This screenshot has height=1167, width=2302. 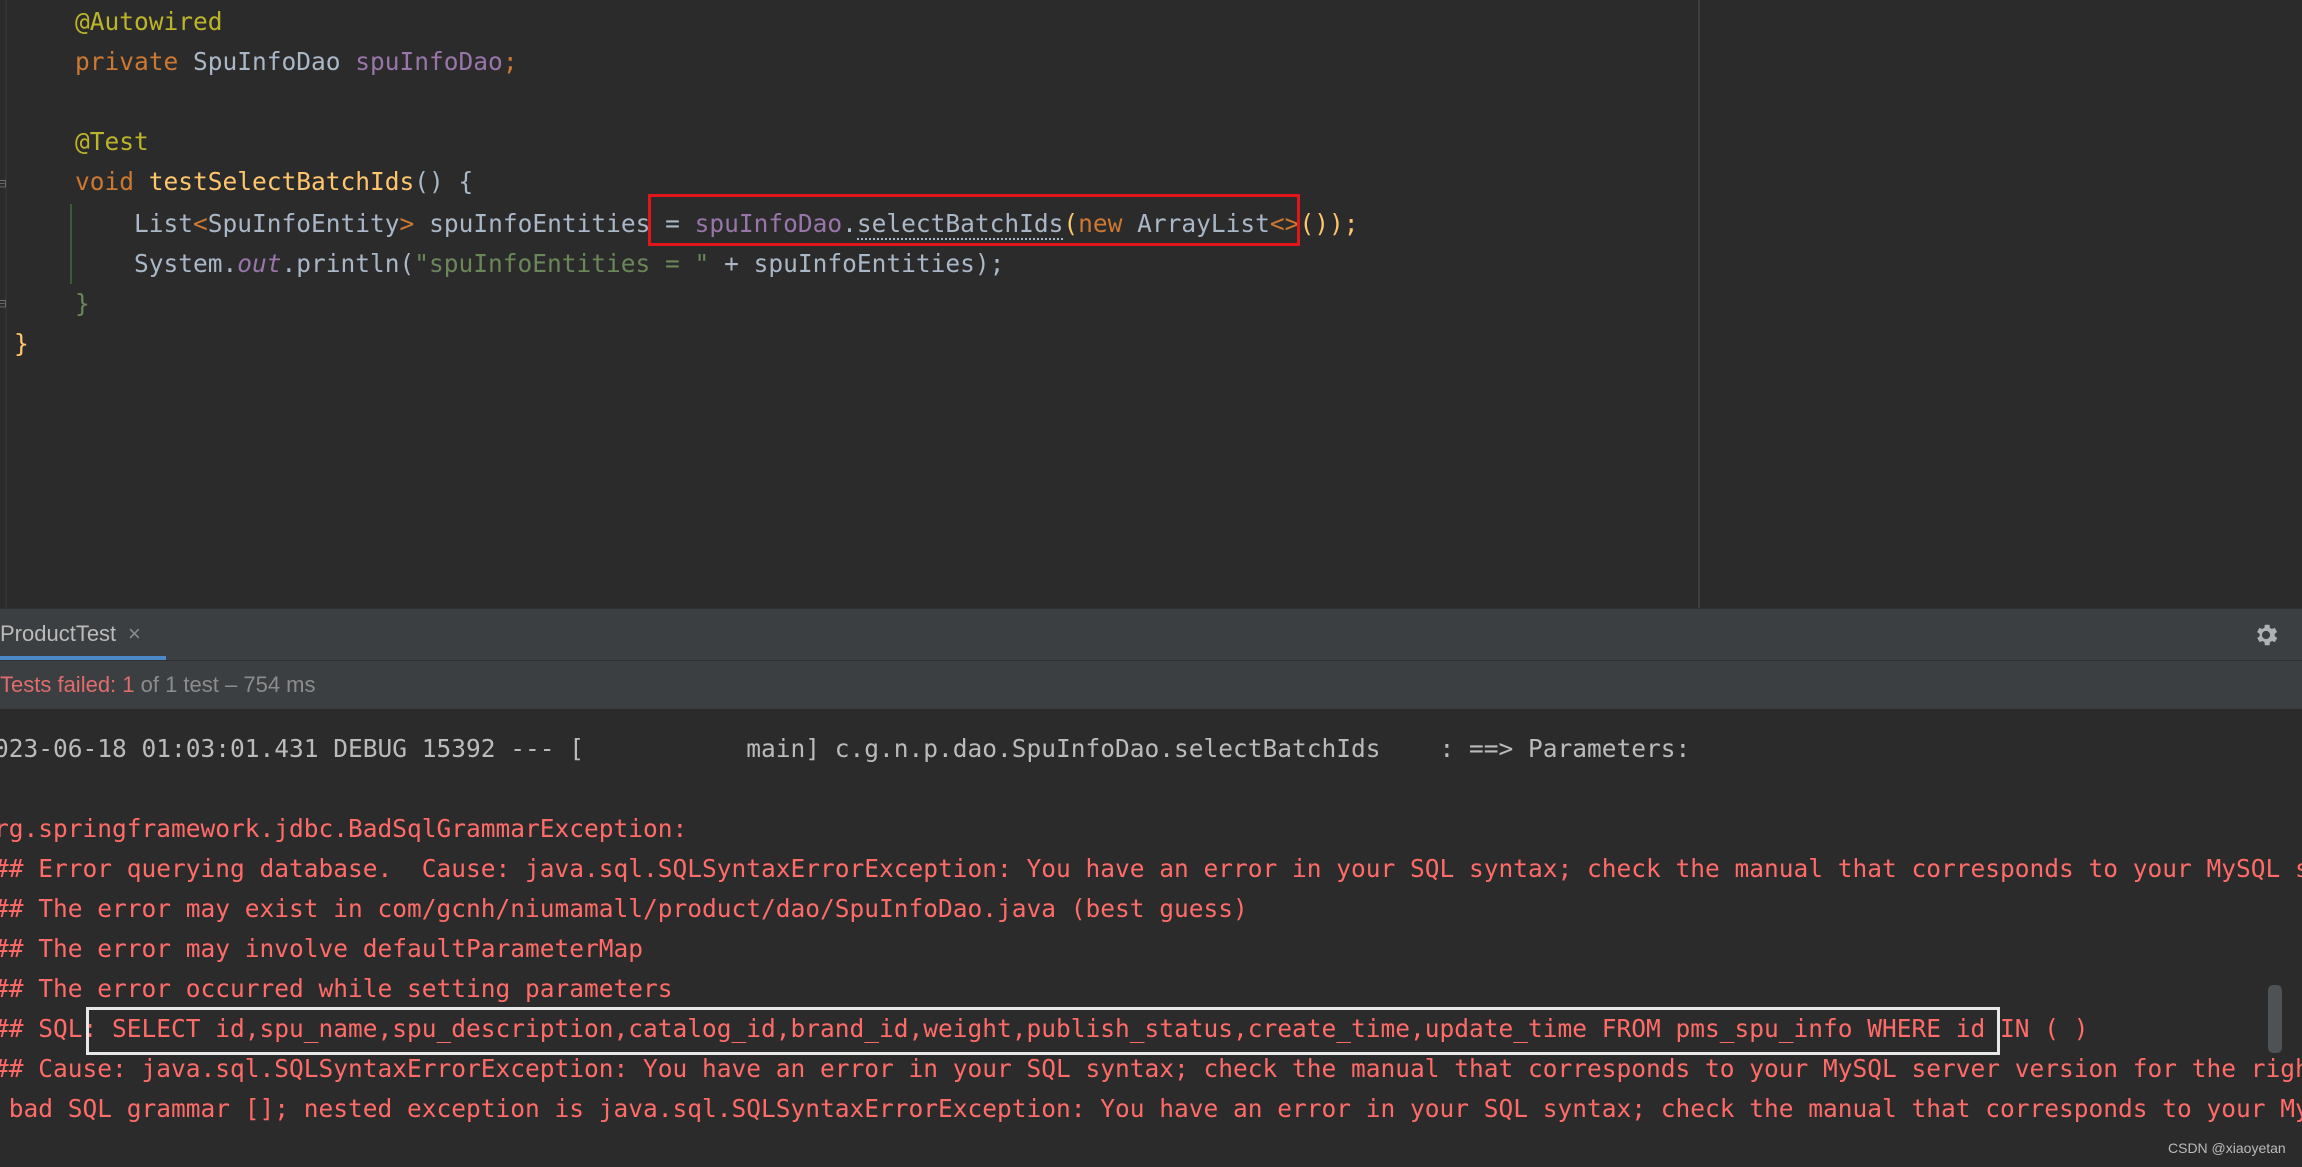 What do you see at coordinates (1699, 304) in the screenshot?
I see `right-margin-guide` at bounding box center [1699, 304].